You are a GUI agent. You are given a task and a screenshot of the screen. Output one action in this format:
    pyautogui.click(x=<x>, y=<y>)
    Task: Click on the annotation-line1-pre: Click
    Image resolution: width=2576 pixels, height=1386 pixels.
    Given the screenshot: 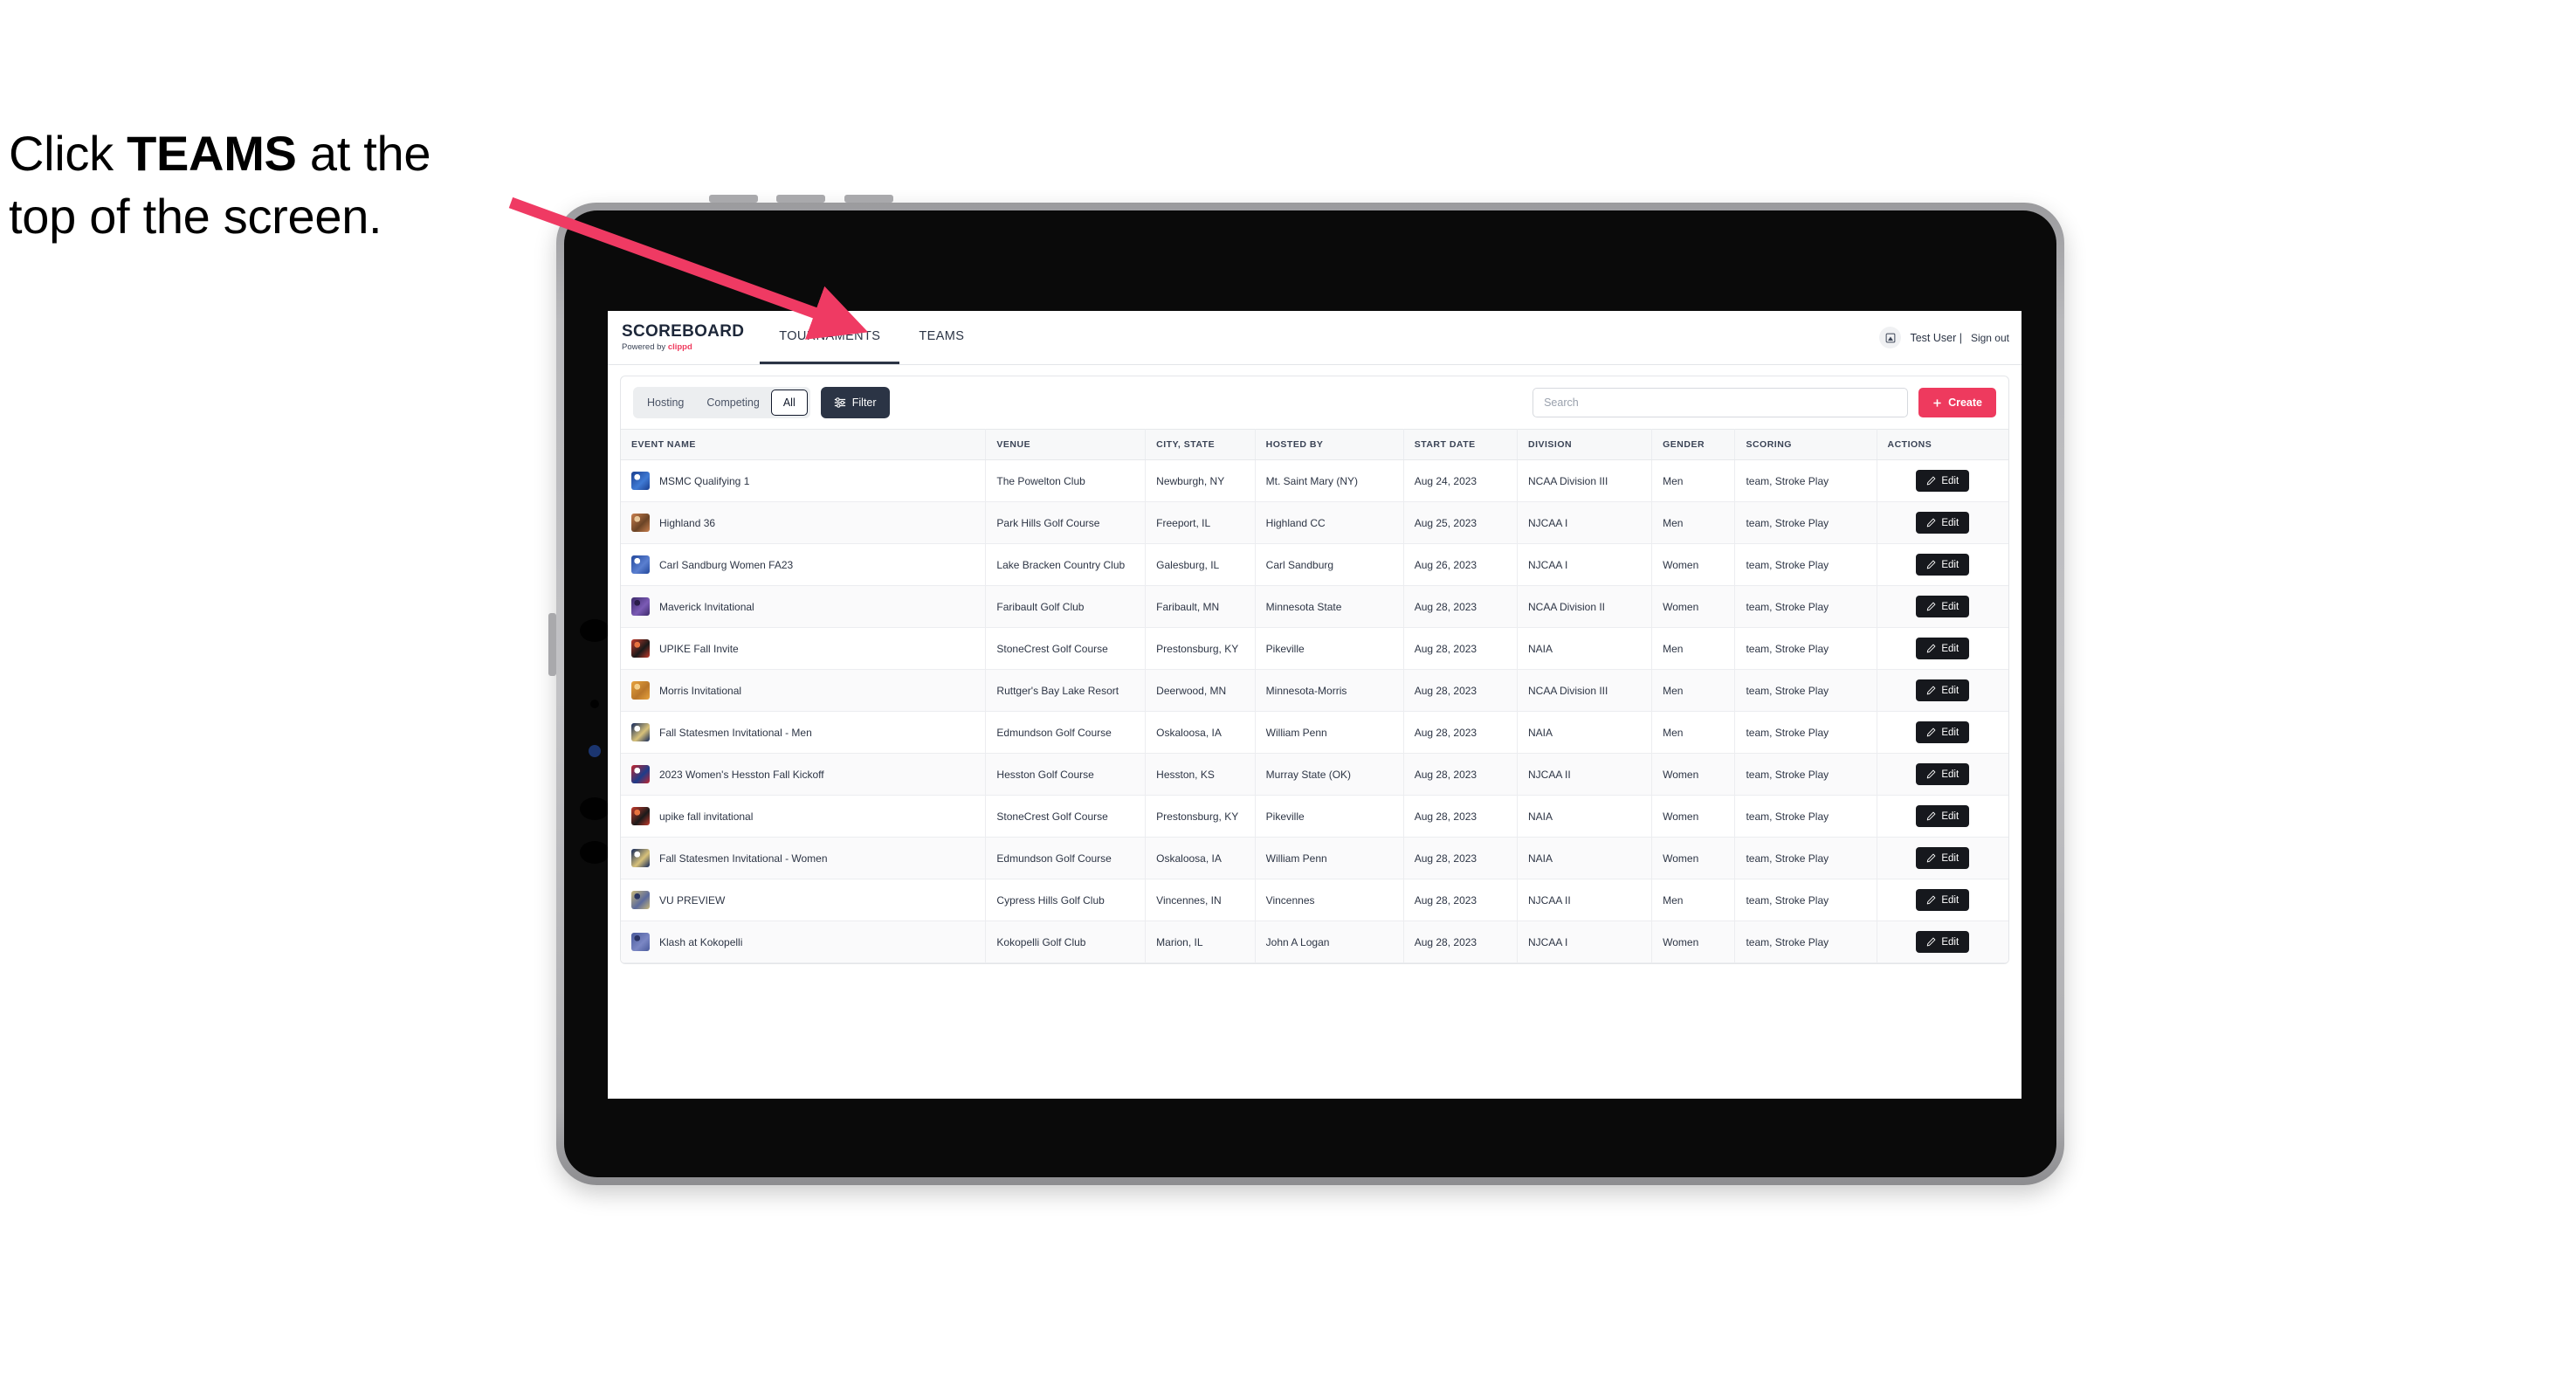 What is the action you would take?
    pyautogui.click(x=68, y=153)
    